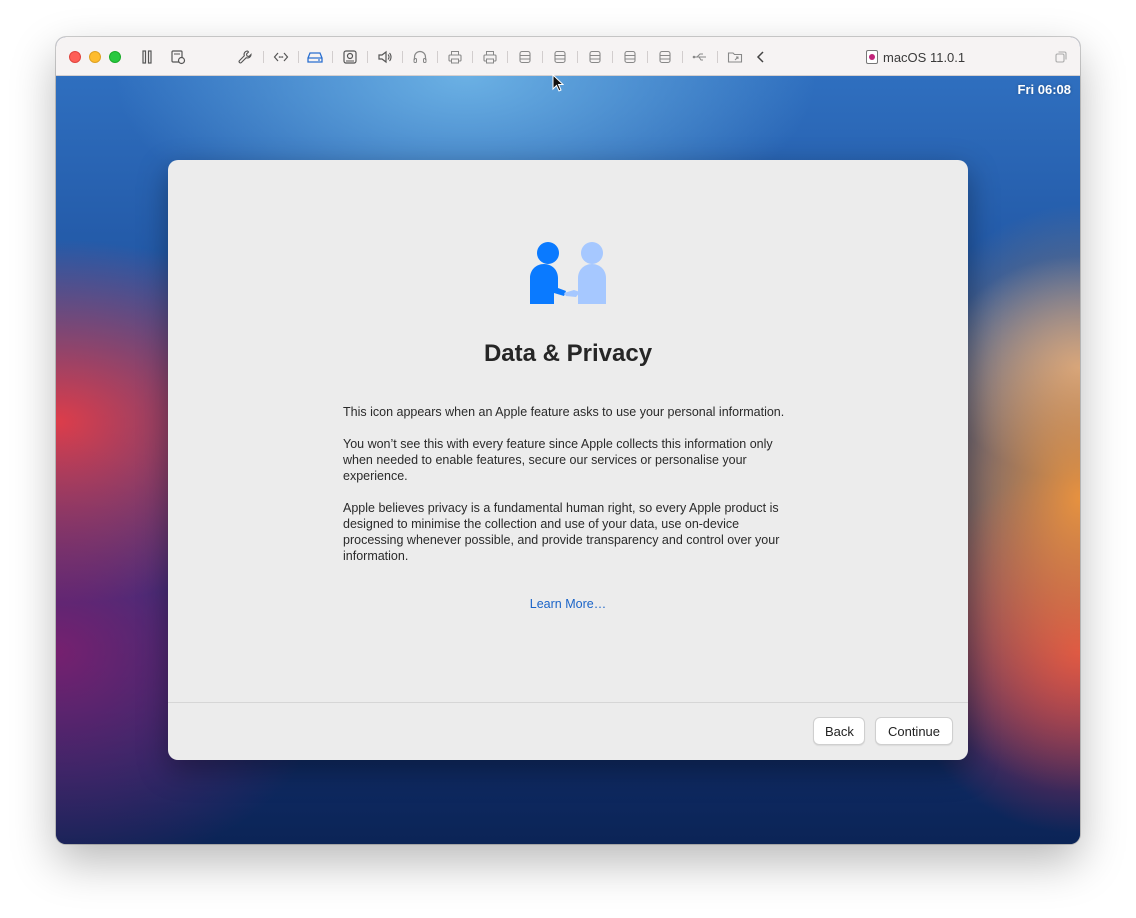 This screenshot has width=1136, height=918. Describe the element at coordinates (75, 57) in the screenshot. I see `close-button` at that location.